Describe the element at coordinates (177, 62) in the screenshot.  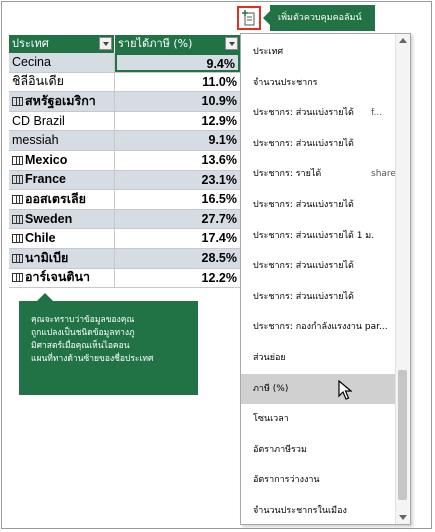
I see `tax-revenue-cell: 9.4%` at that location.